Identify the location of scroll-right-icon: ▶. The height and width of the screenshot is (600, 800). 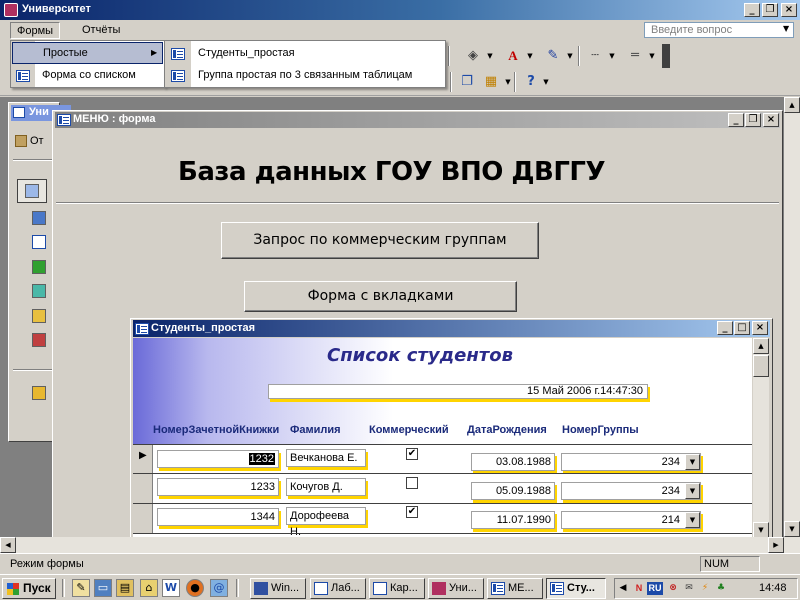
(776, 545).